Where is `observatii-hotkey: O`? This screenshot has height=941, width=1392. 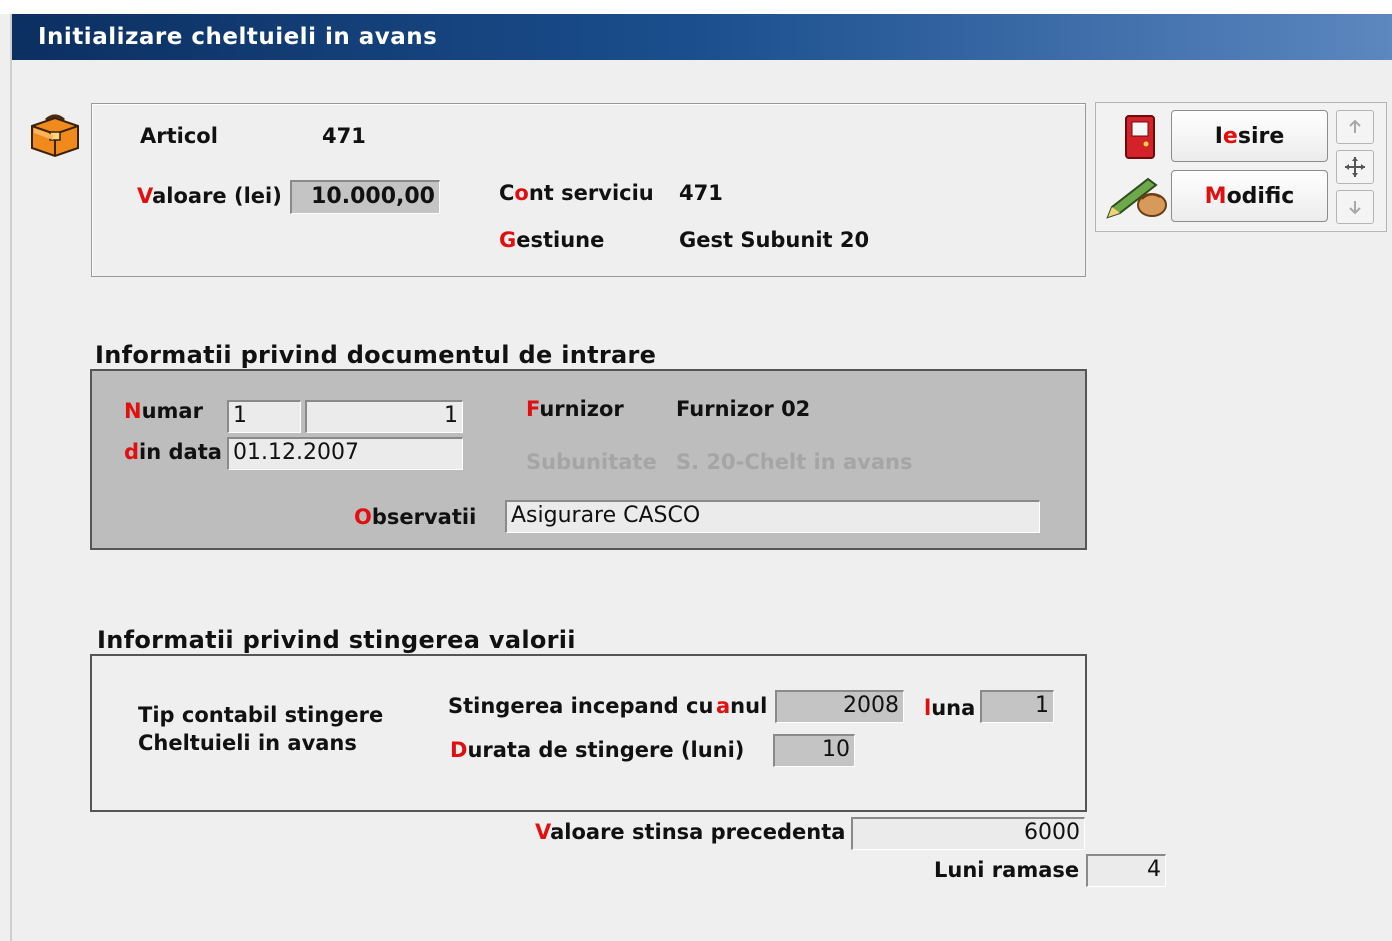
observatii-hotkey: O is located at coordinates (363, 517).